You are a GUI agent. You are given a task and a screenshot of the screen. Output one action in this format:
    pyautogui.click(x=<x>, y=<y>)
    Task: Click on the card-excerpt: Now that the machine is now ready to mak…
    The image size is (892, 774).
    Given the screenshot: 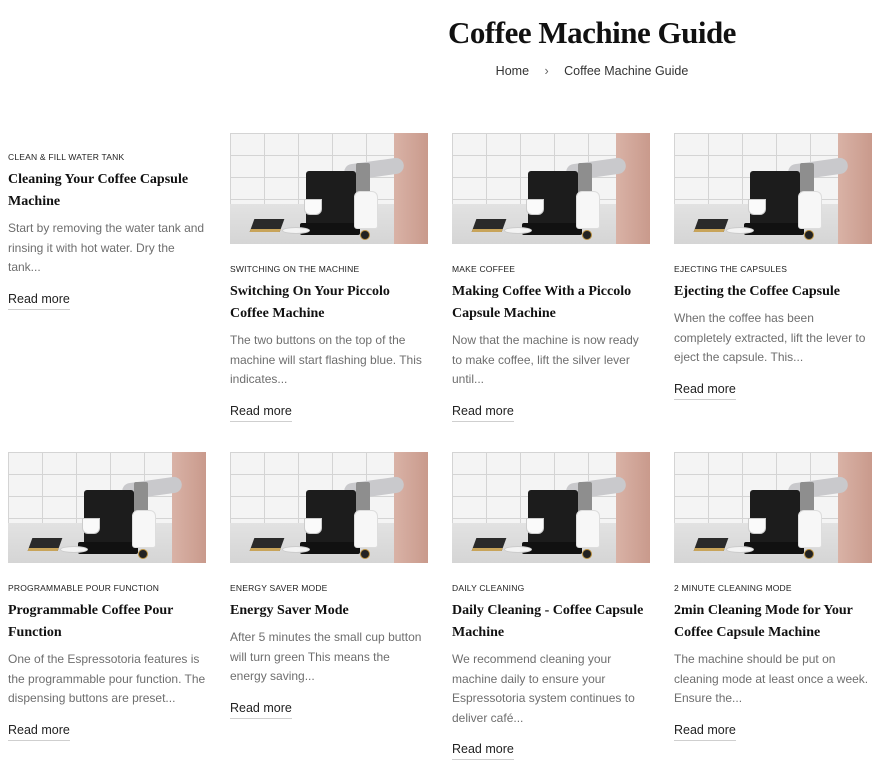 What is the action you would take?
    pyautogui.click(x=545, y=359)
    